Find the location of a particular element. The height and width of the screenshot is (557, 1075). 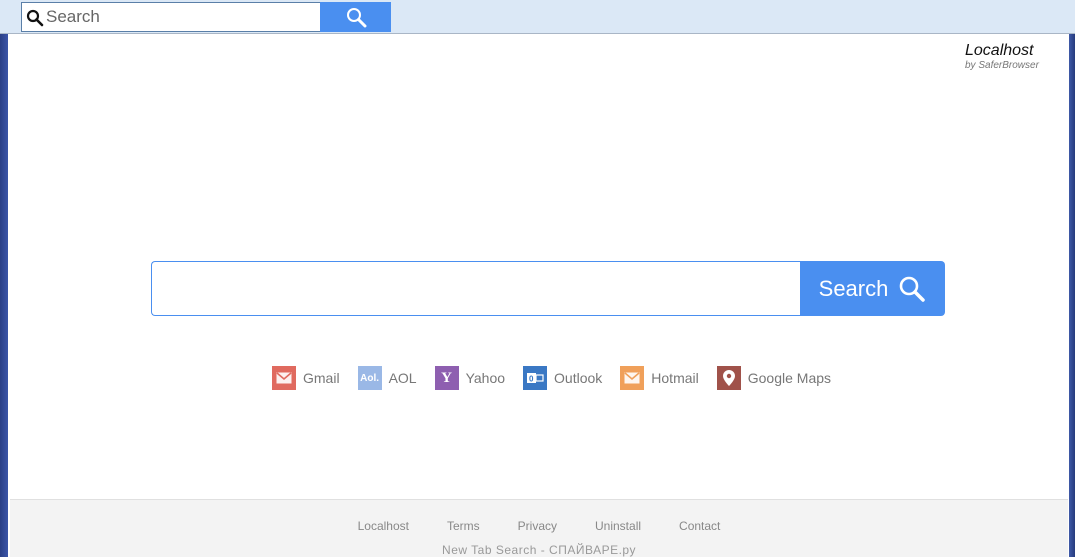

main-search-button: Search is located at coordinates (872, 288).